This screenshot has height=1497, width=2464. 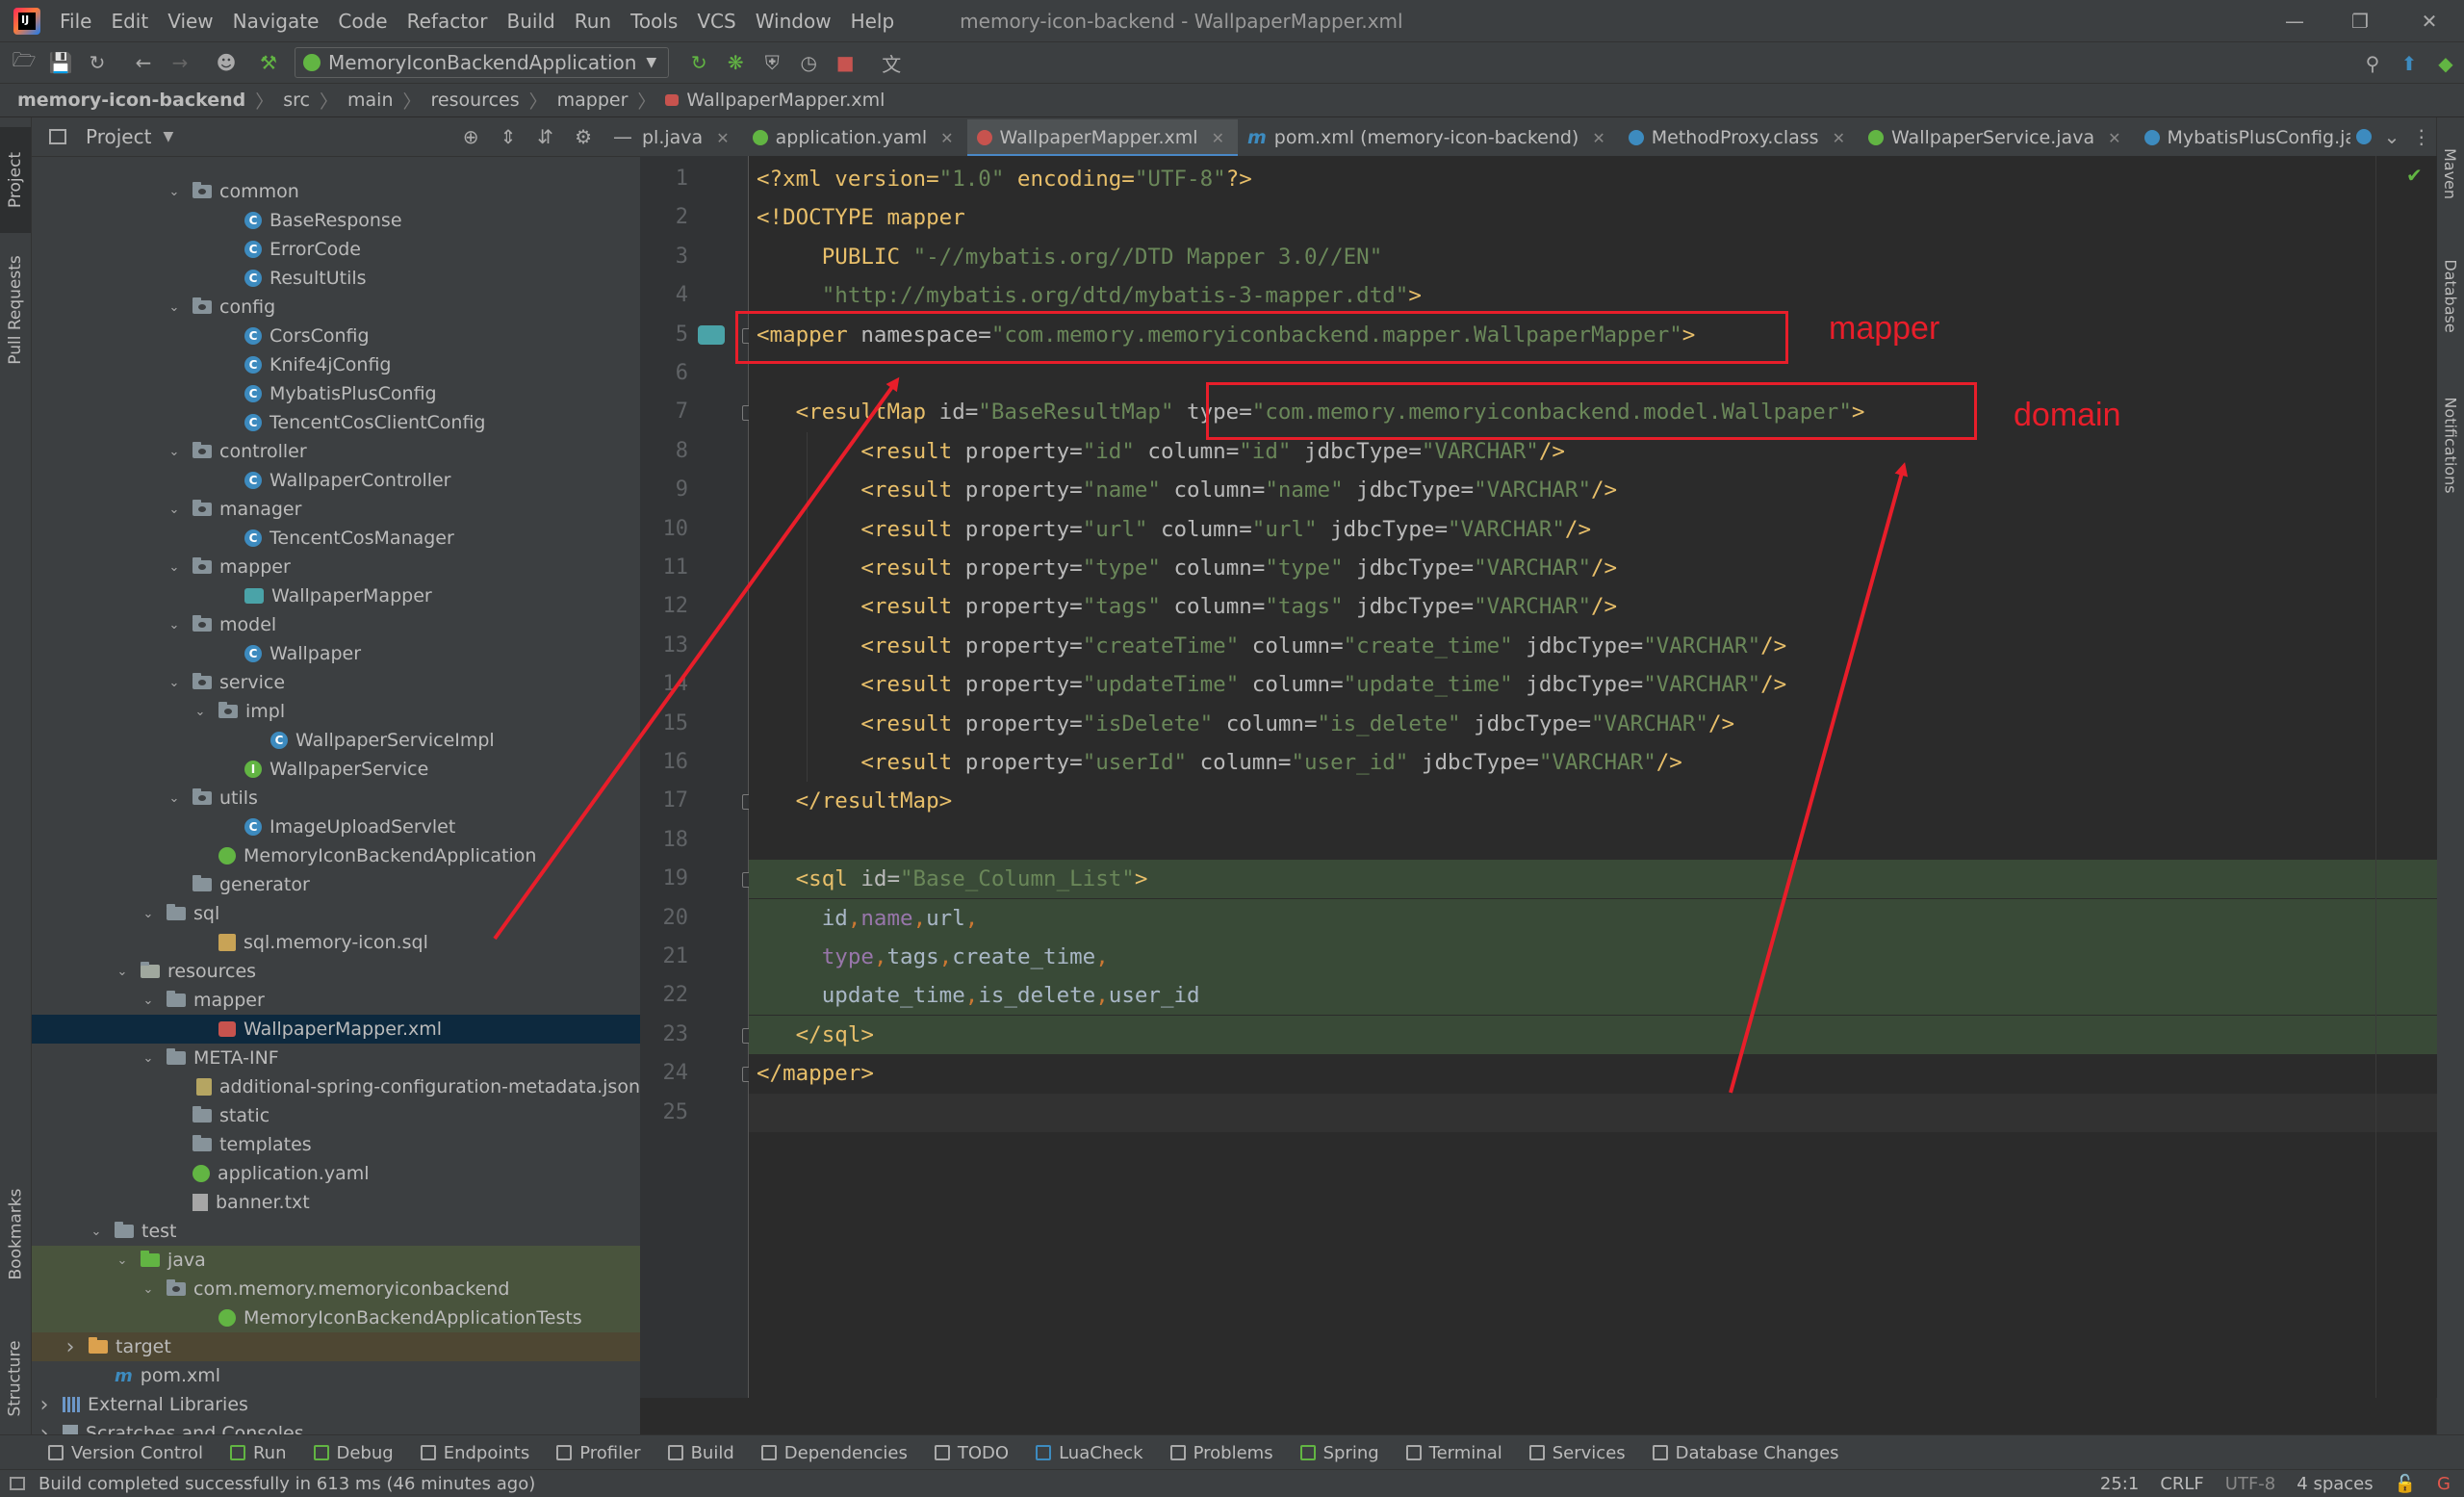 I want to click on tree-item: ⌄ com.memory.memoryiconbackend, so click(x=336, y=1289).